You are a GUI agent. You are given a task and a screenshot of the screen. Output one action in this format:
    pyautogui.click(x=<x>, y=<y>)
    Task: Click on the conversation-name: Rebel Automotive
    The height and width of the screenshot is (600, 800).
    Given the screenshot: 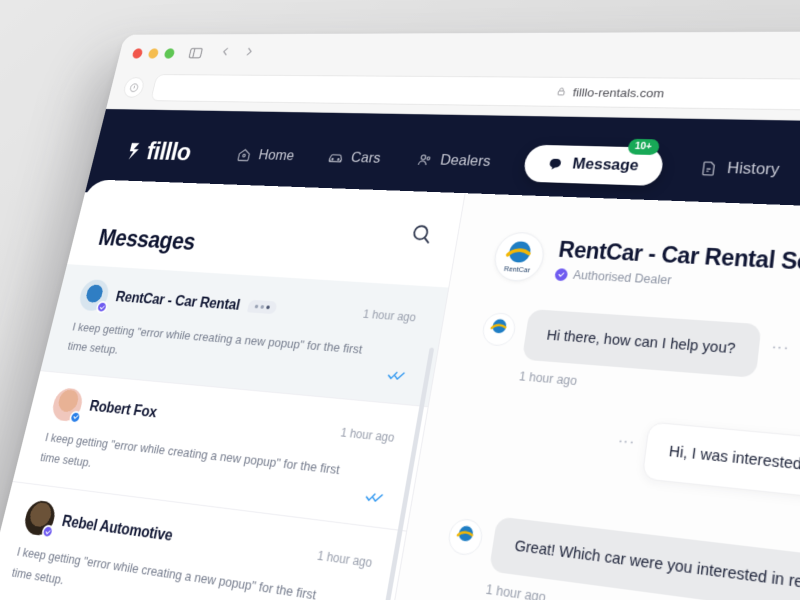 What is the action you would take?
    pyautogui.click(x=117, y=528)
    